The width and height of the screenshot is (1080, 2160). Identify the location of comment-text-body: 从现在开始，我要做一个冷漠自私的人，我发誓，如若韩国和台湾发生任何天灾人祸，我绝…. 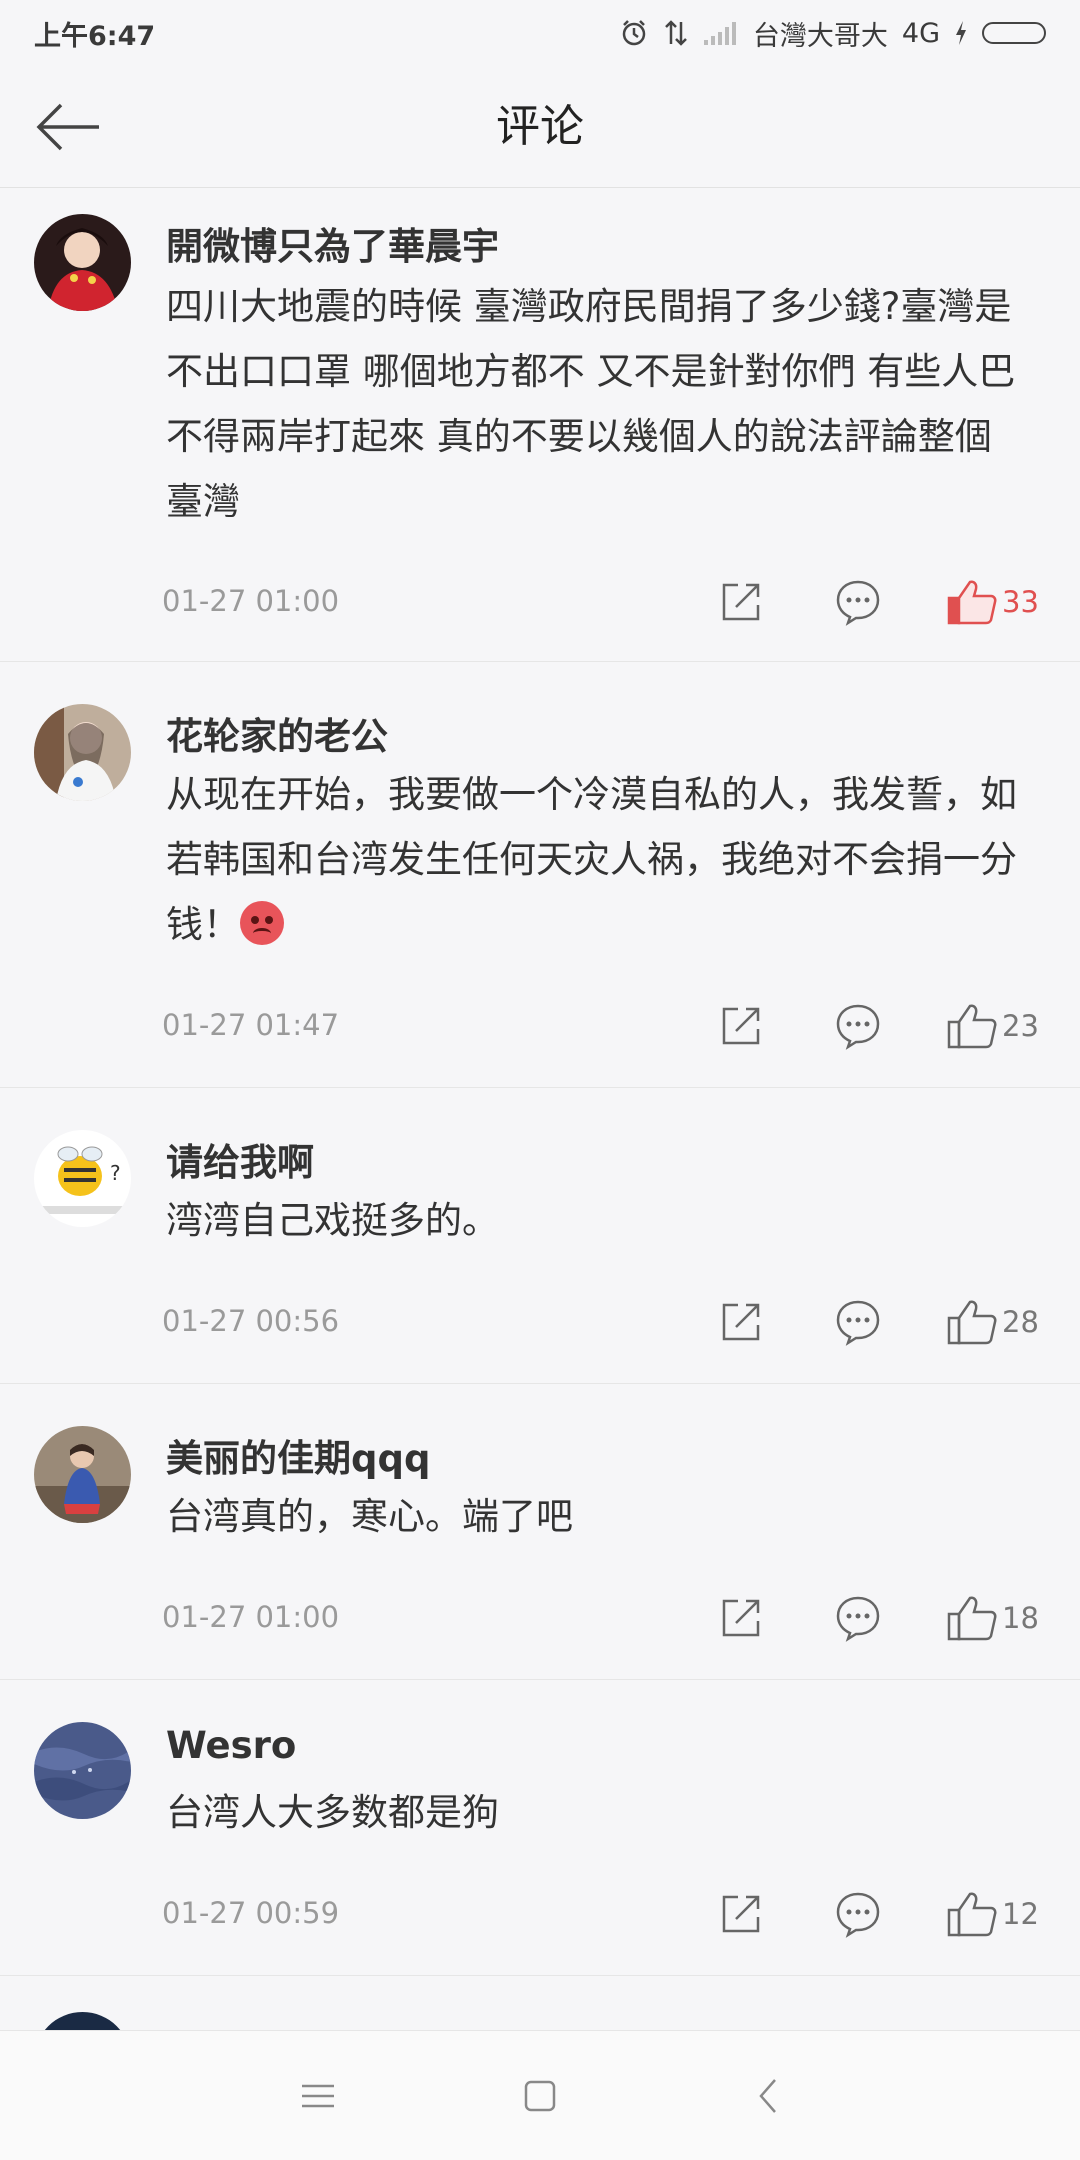
(591, 859).